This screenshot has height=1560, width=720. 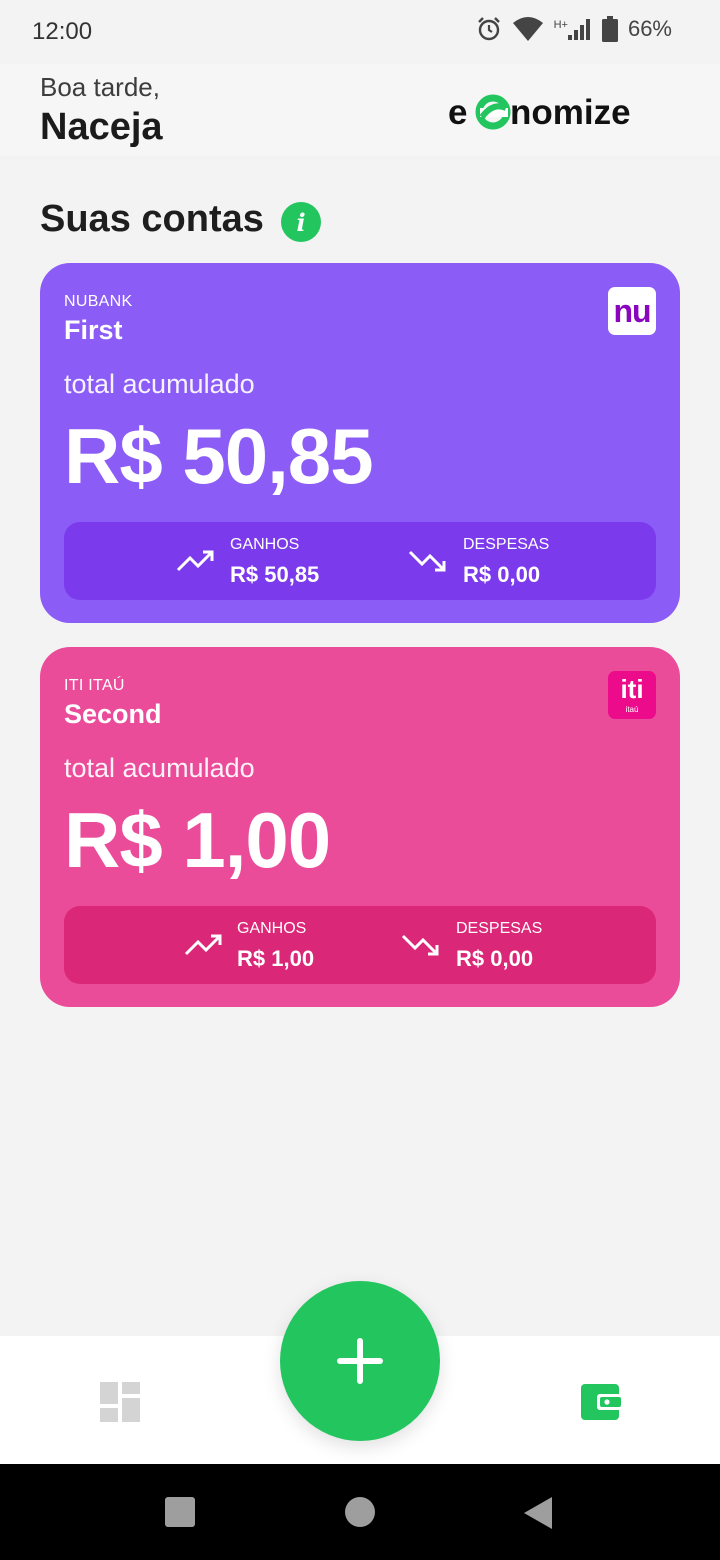 What do you see at coordinates (93, 330) in the screenshot?
I see `account-name: First` at bounding box center [93, 330].